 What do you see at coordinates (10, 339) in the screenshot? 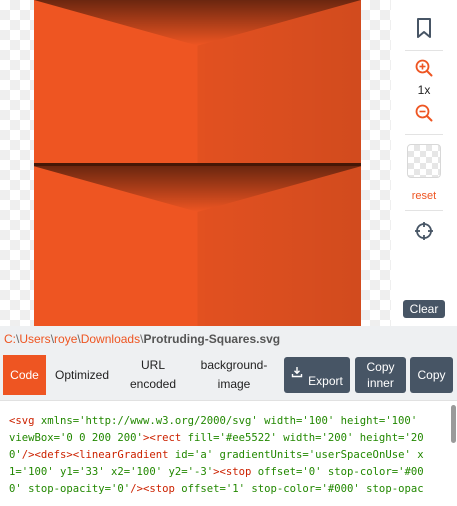
I see `path-segment-drive: C:` at bounding box center [10, 339].